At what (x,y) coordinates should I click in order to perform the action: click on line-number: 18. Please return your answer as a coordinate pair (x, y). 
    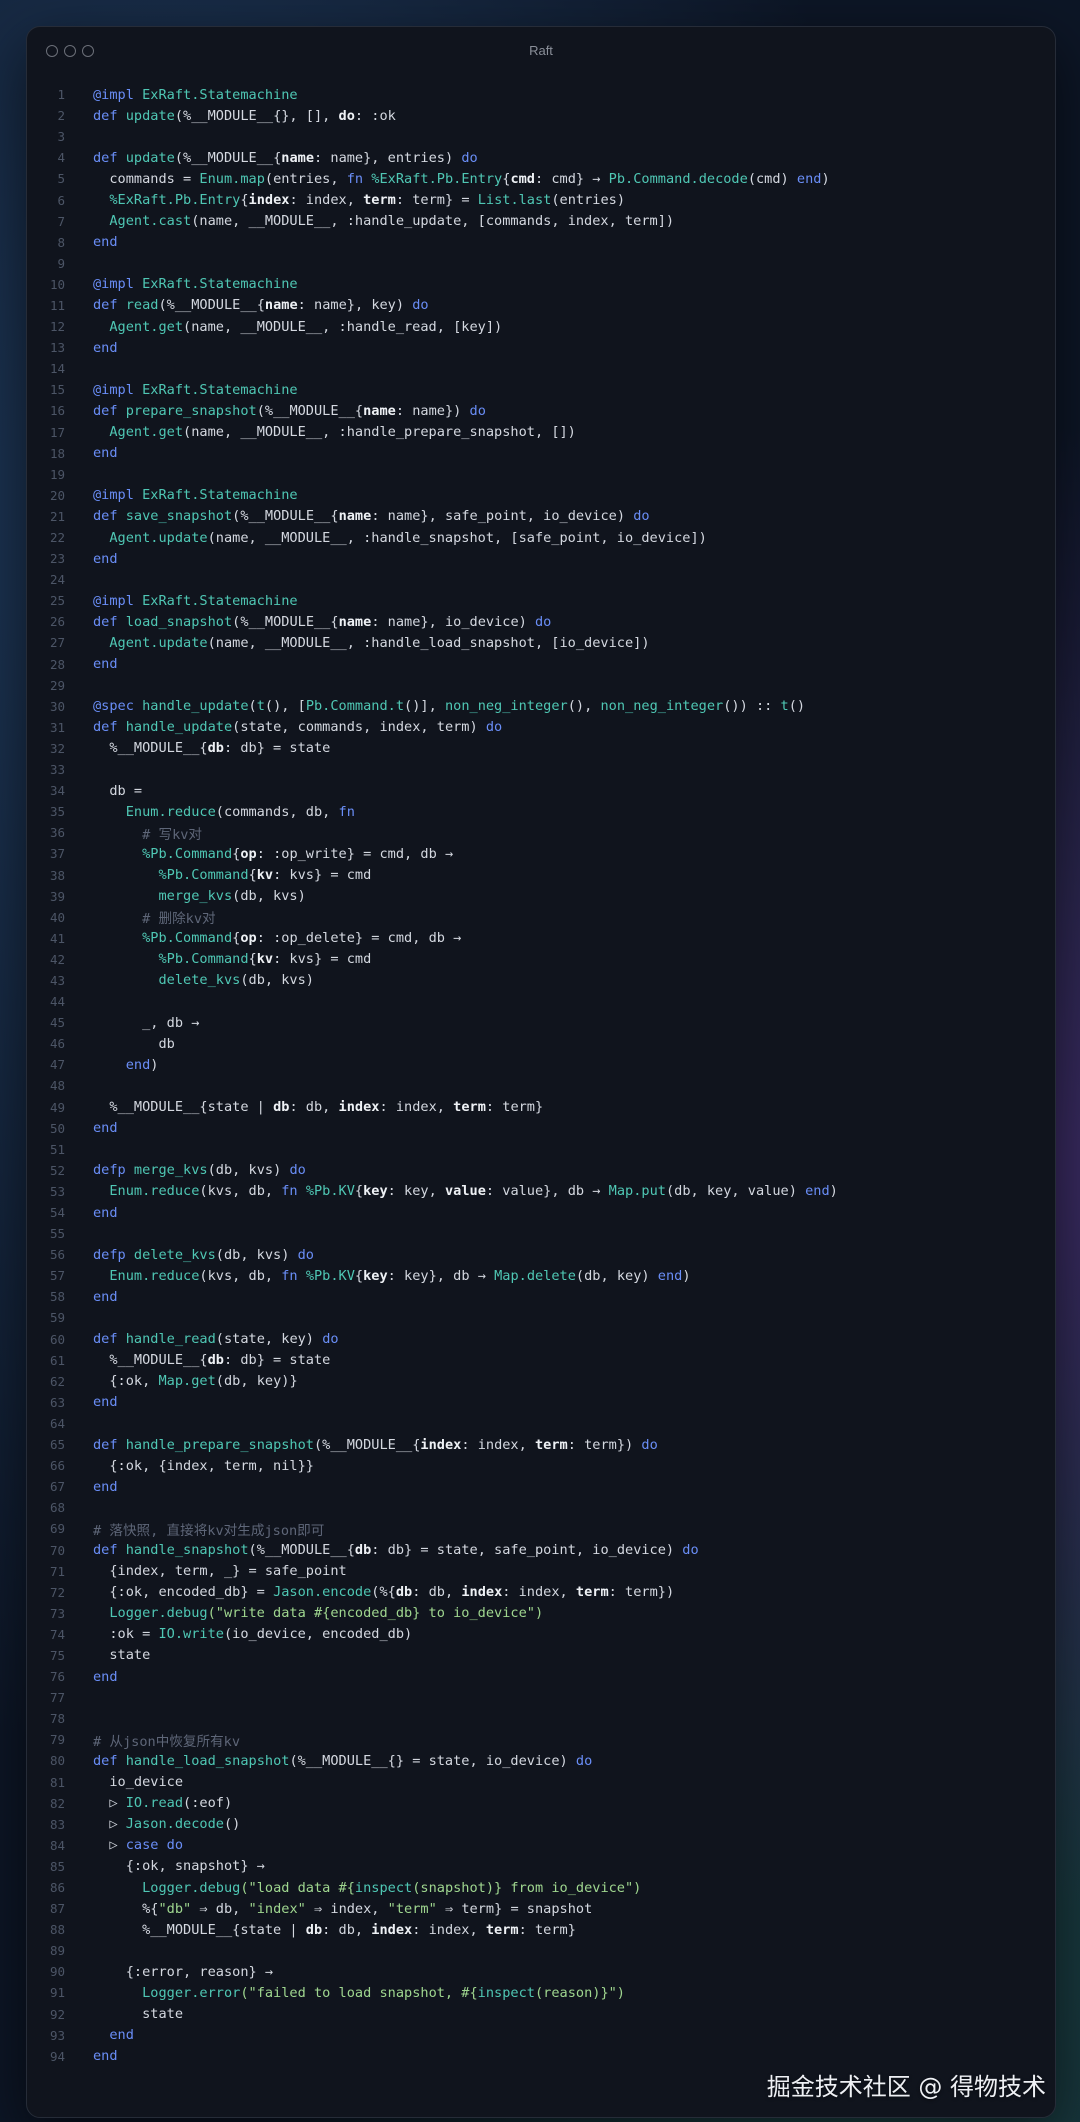
    Looking at the image, I should click on (57, 453).